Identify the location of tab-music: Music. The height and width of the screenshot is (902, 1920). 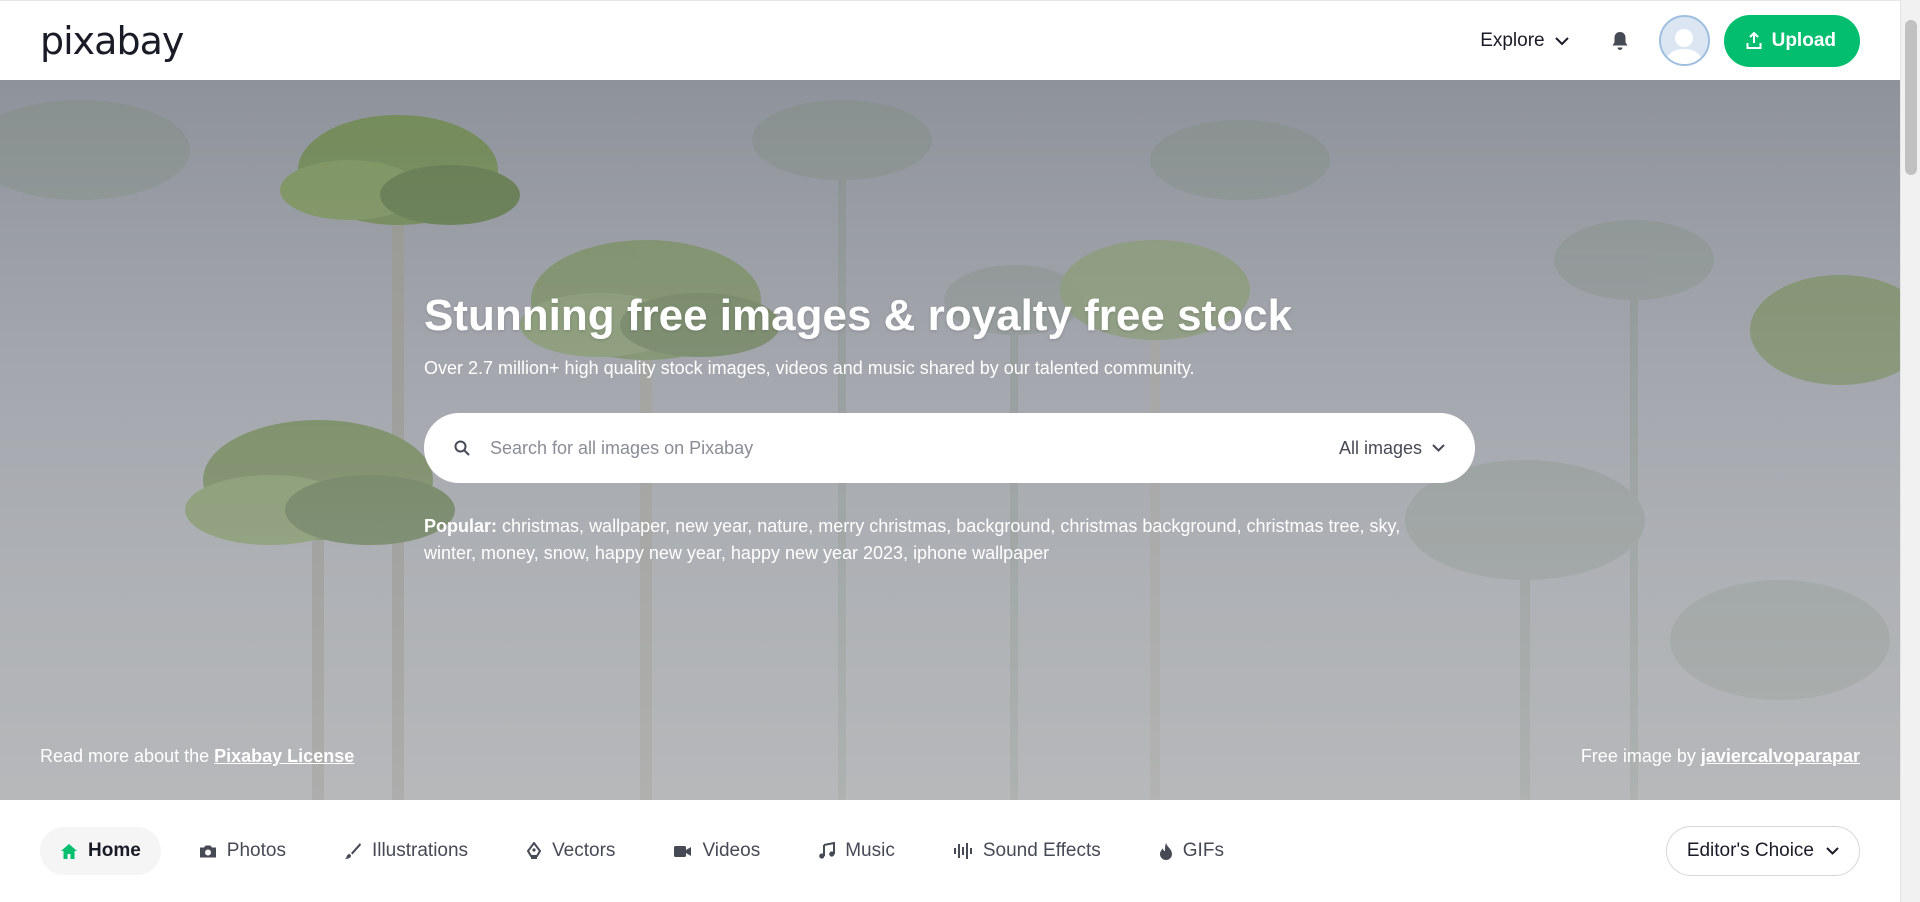
(856, 851).